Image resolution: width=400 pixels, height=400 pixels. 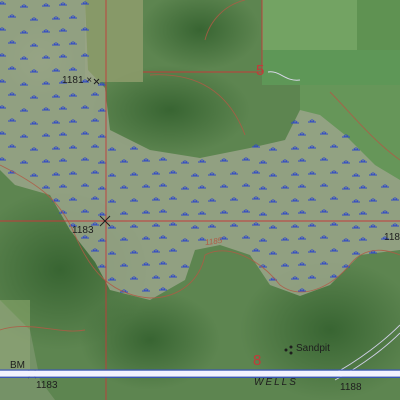 What do you see at coordinates (257, 360) in the screenshot?
I see `section-number-8: 8` at bounding box center [257, 360].